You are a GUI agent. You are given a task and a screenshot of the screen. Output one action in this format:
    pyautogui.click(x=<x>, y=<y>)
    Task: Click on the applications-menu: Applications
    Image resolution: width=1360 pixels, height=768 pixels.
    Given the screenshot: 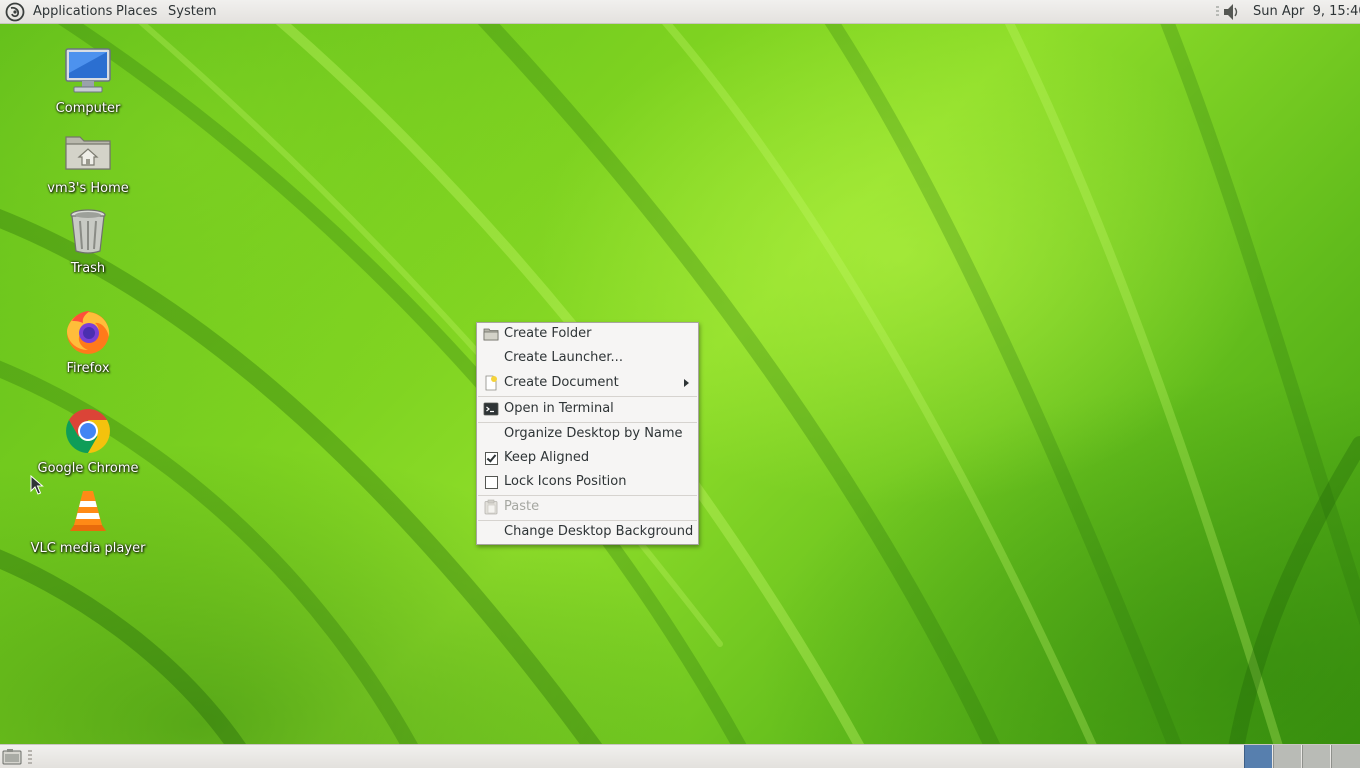 What is the action you would take?
    pyautogui.click(x=72, y=11)
    